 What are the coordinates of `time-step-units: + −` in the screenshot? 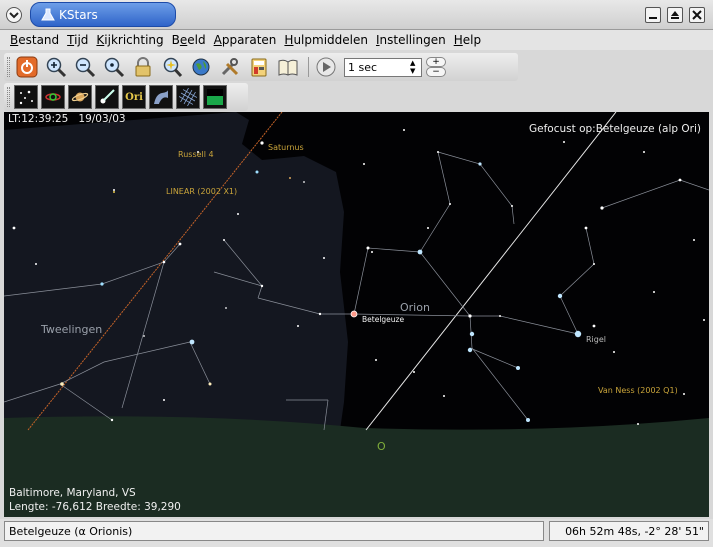 It's located at (436, 67).